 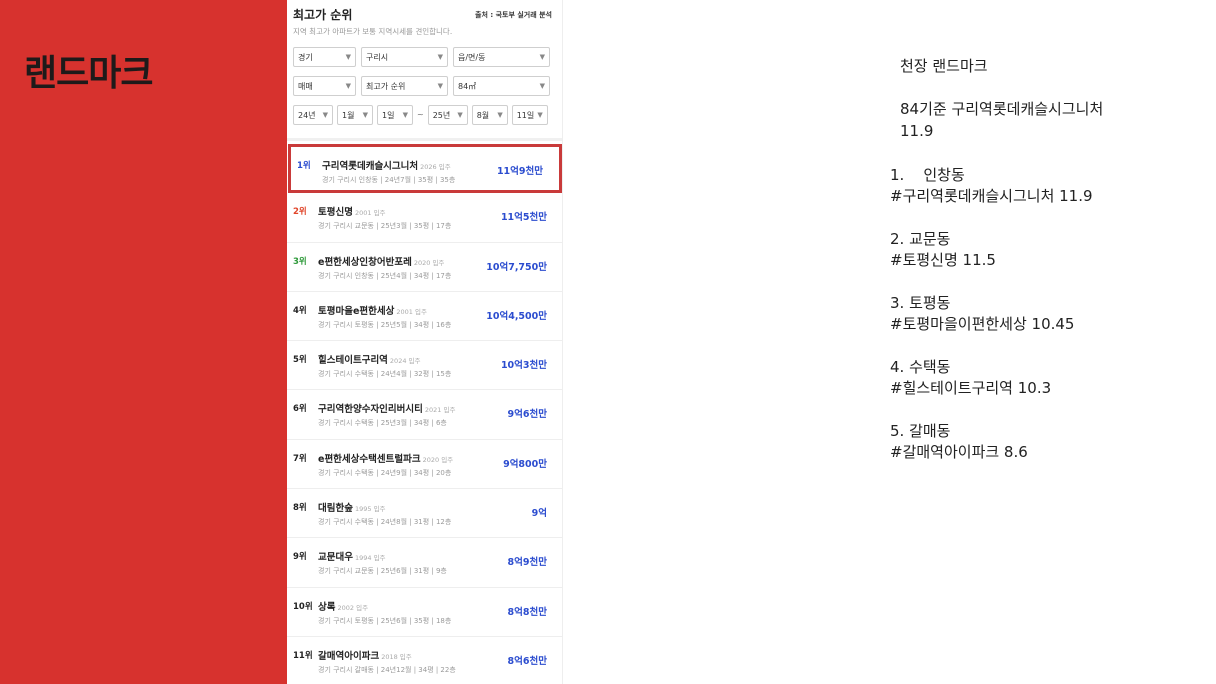 I want to click on dong-entry: 3. 토평동 #토평마을이편한세상 10.45, so click(x=982, y=314).